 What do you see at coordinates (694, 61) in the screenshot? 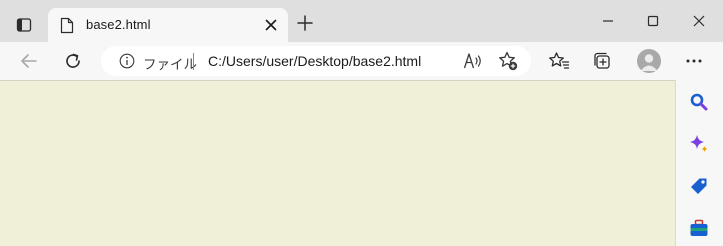
I see `more-icon` at bounding box center [694, 61].